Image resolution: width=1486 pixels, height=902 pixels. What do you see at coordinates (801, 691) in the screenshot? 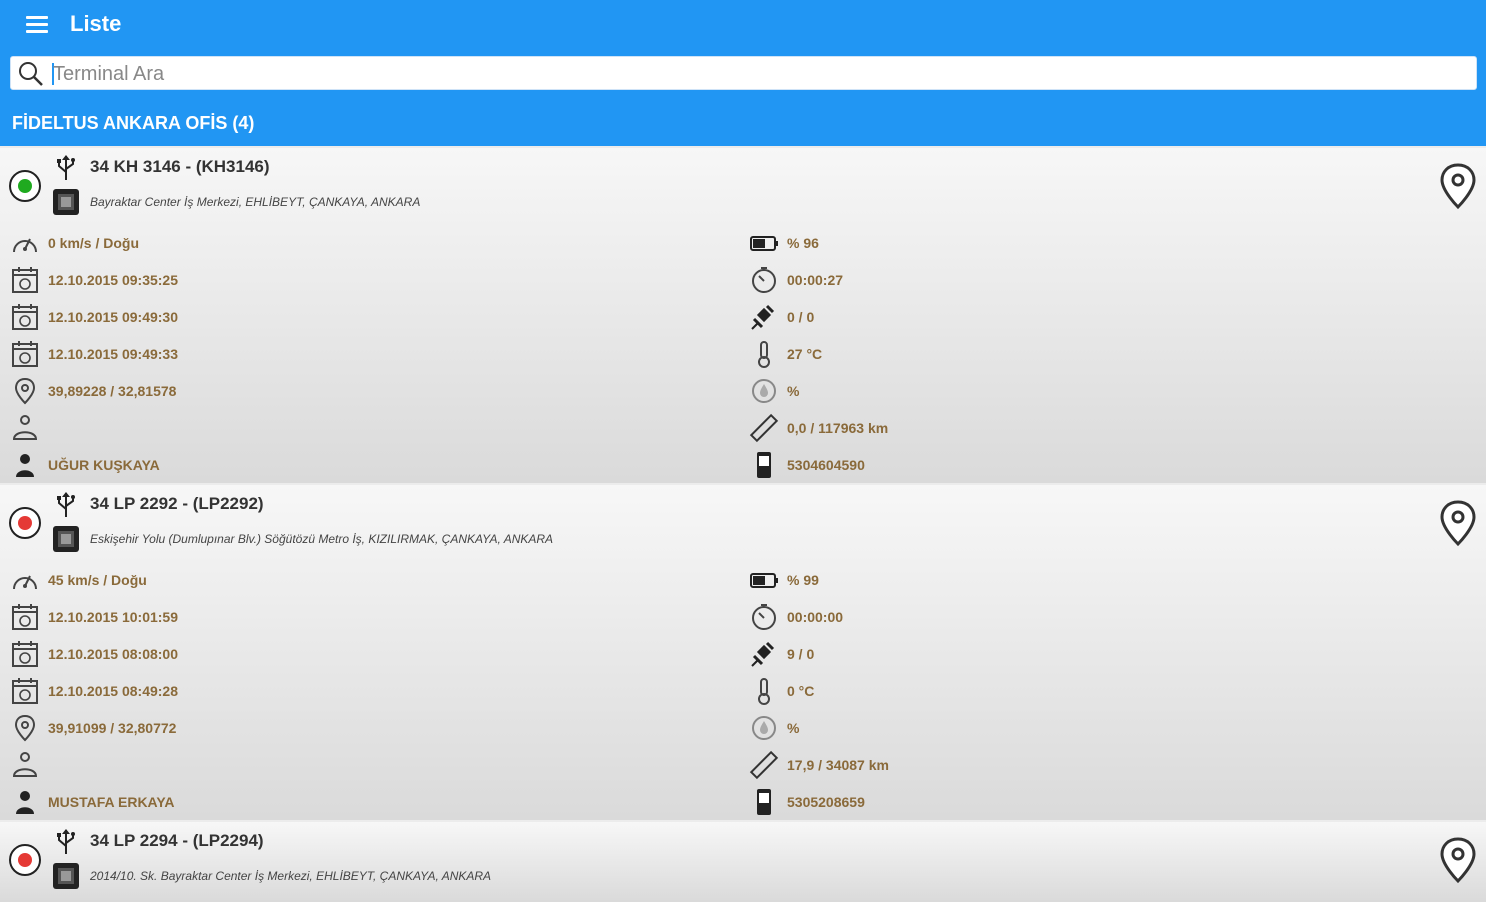
I see `temperature-value: 0 °C` at bounding box center [801, 691].